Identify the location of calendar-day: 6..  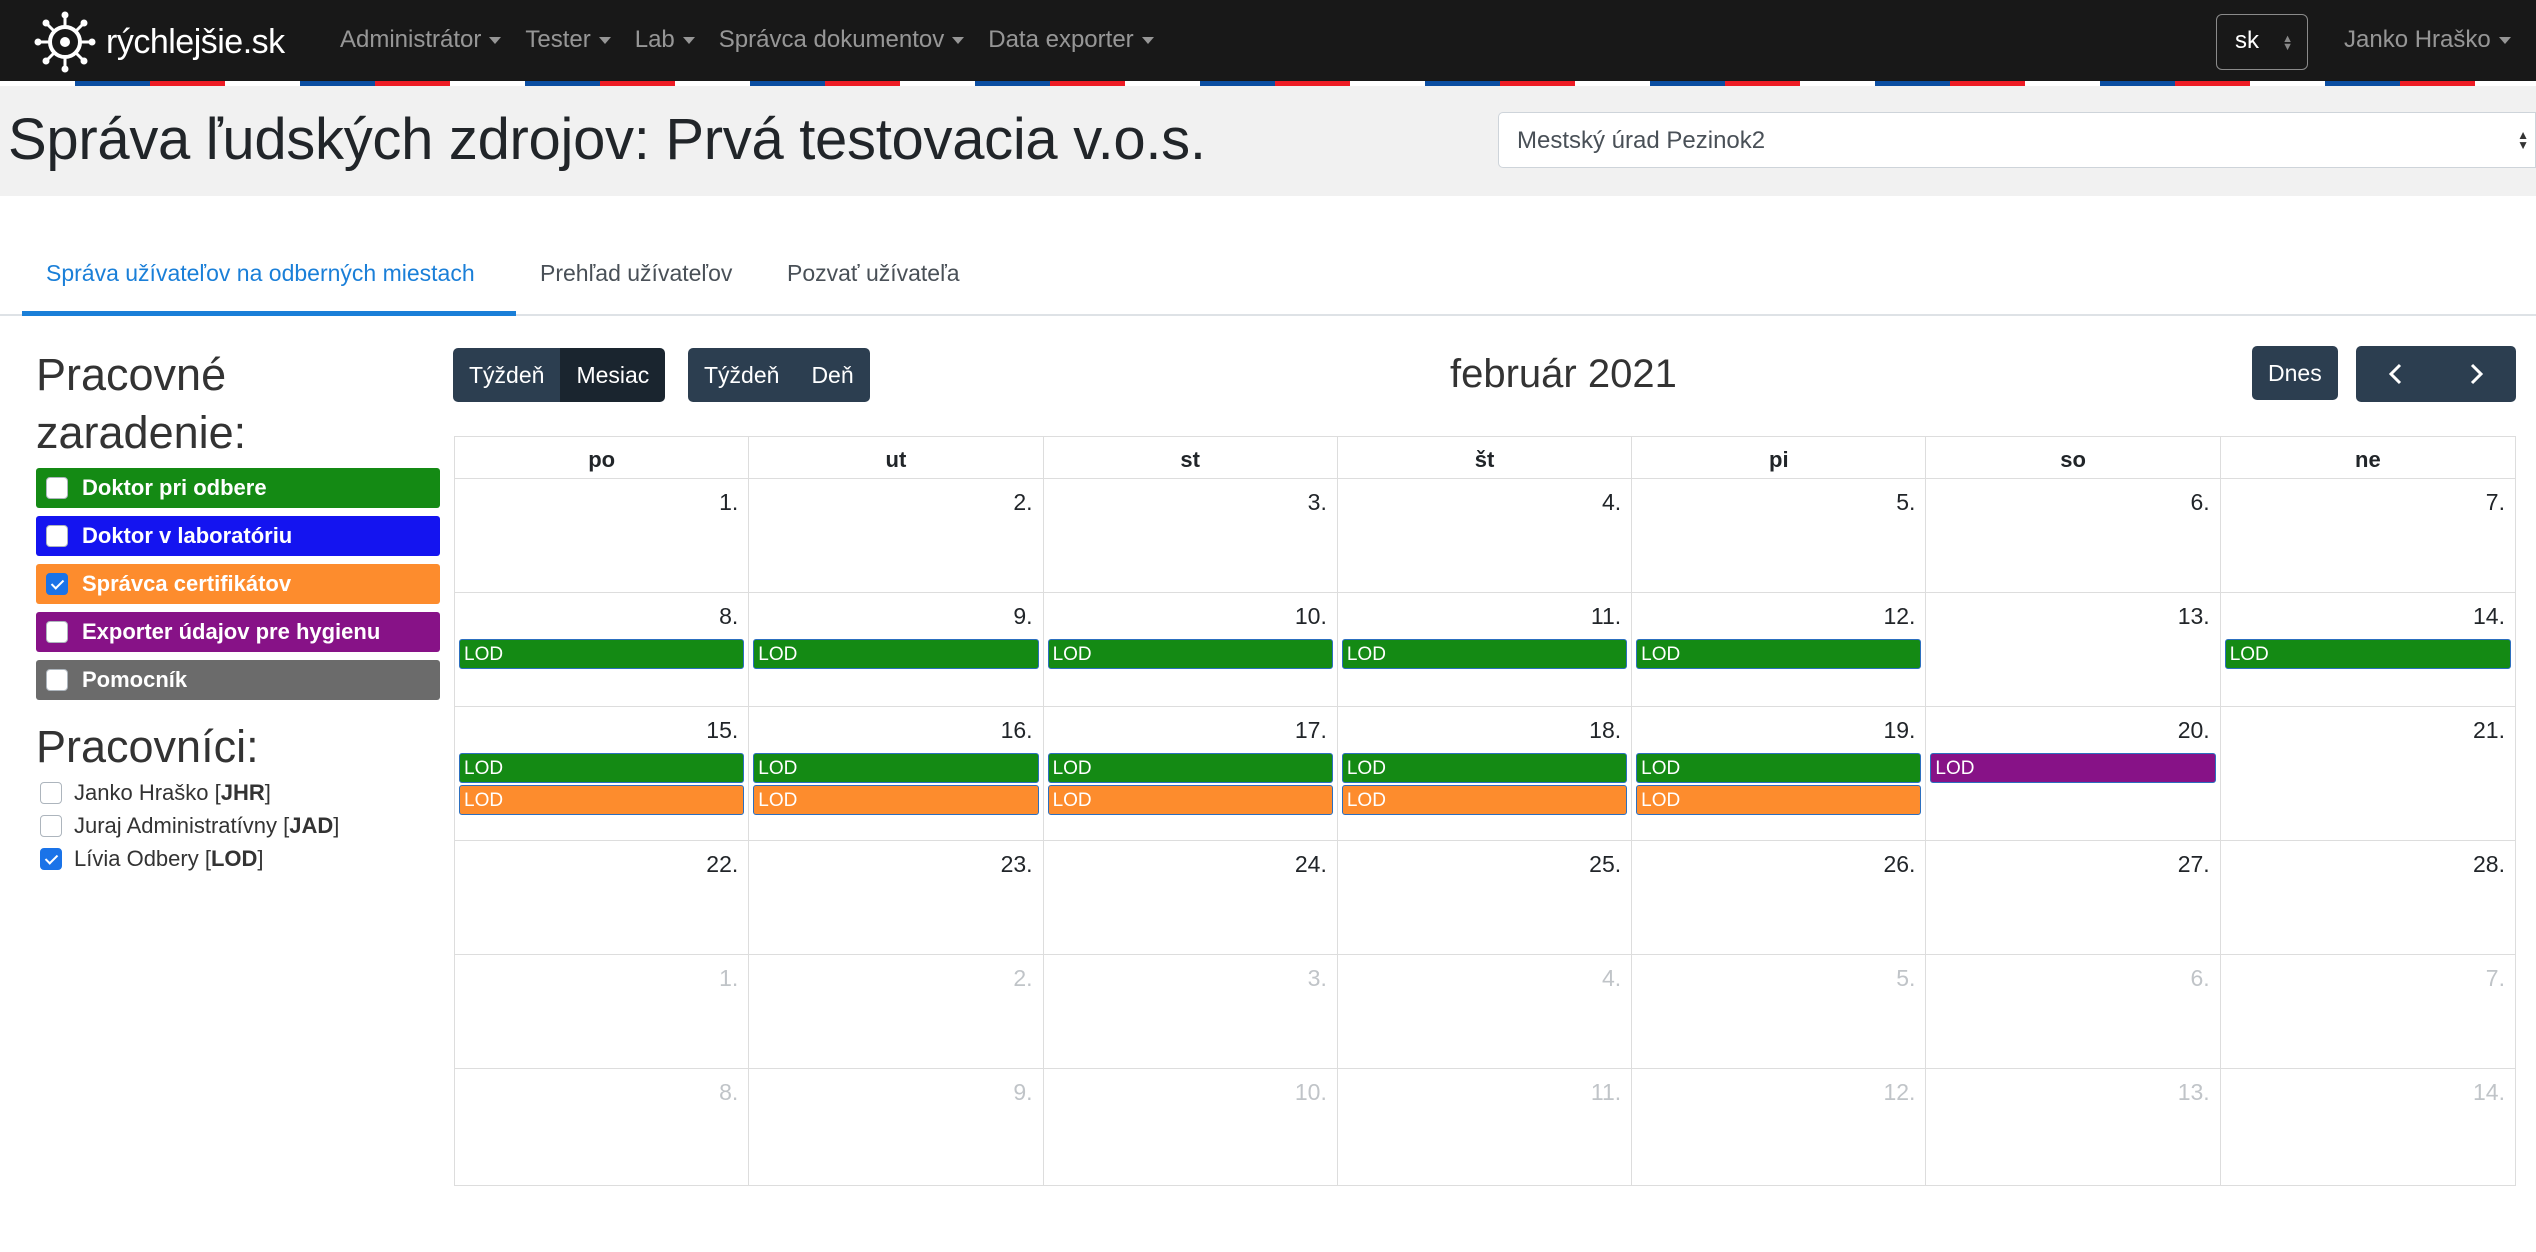
(2073, 535).